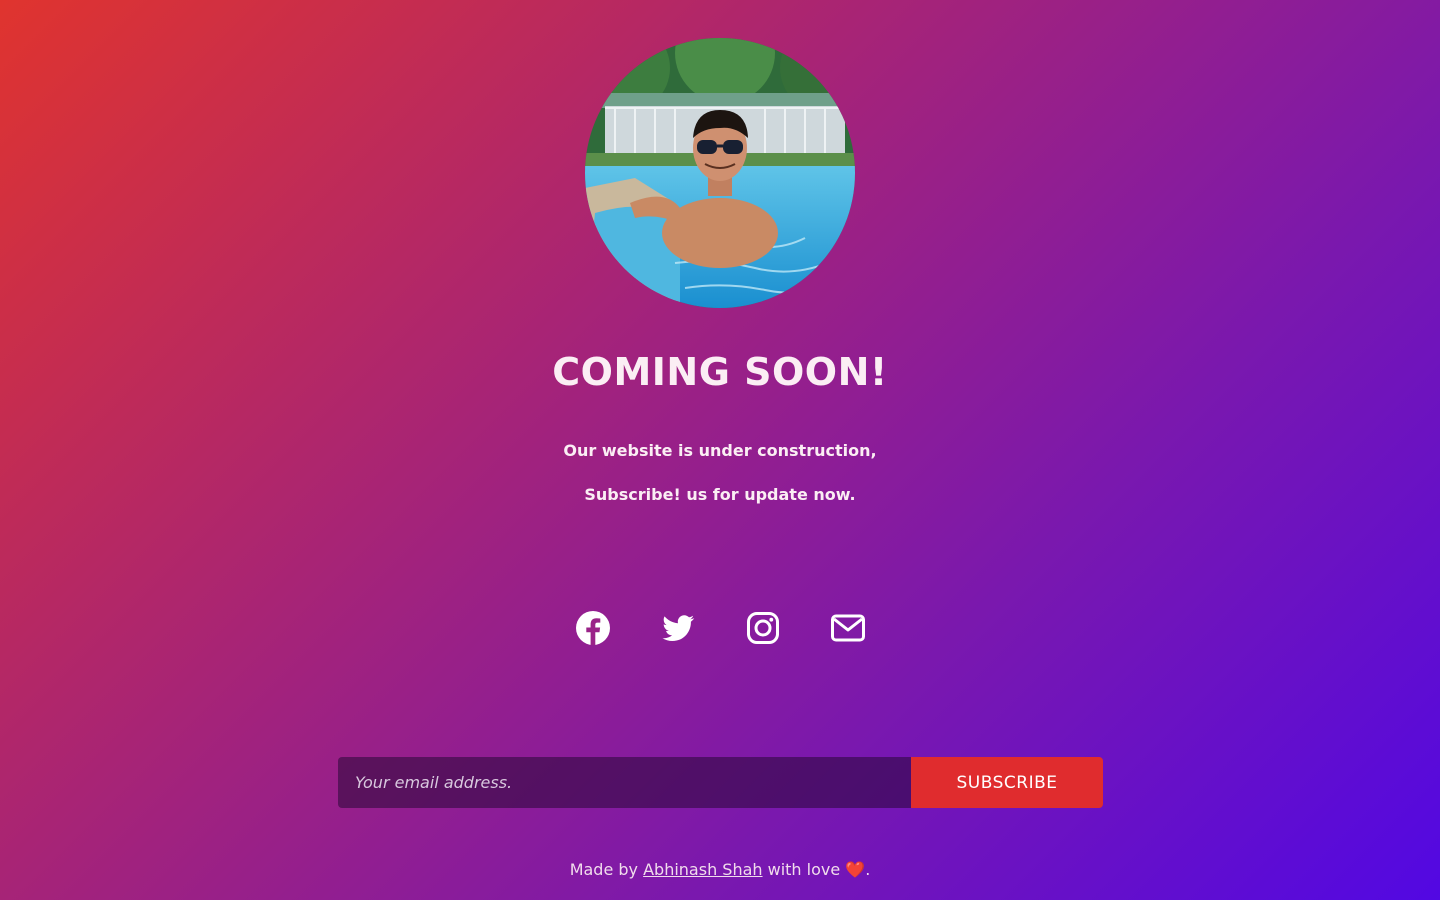 This screenshot has width=1440, height=900. Describe the element at coordinates (720, 372) in the screenshot. I see `page-title: COMING SOON!` at that location.